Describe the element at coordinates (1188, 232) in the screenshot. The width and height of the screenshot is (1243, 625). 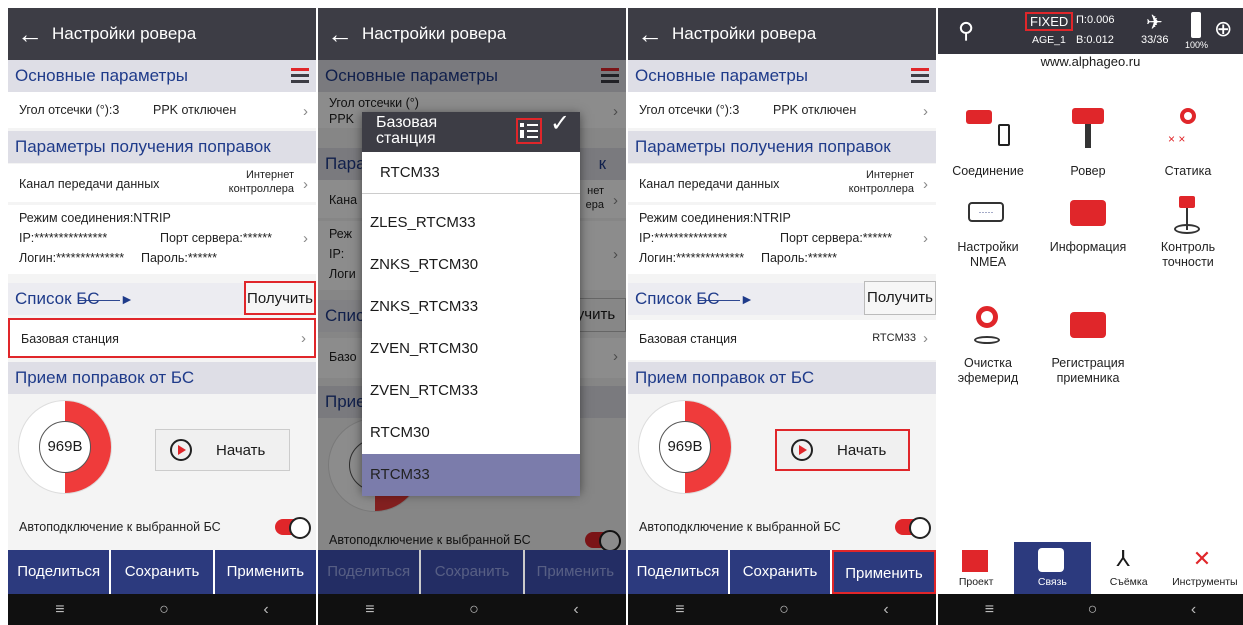
I see `menu-accuracy-control: Контроль точности` at that location.